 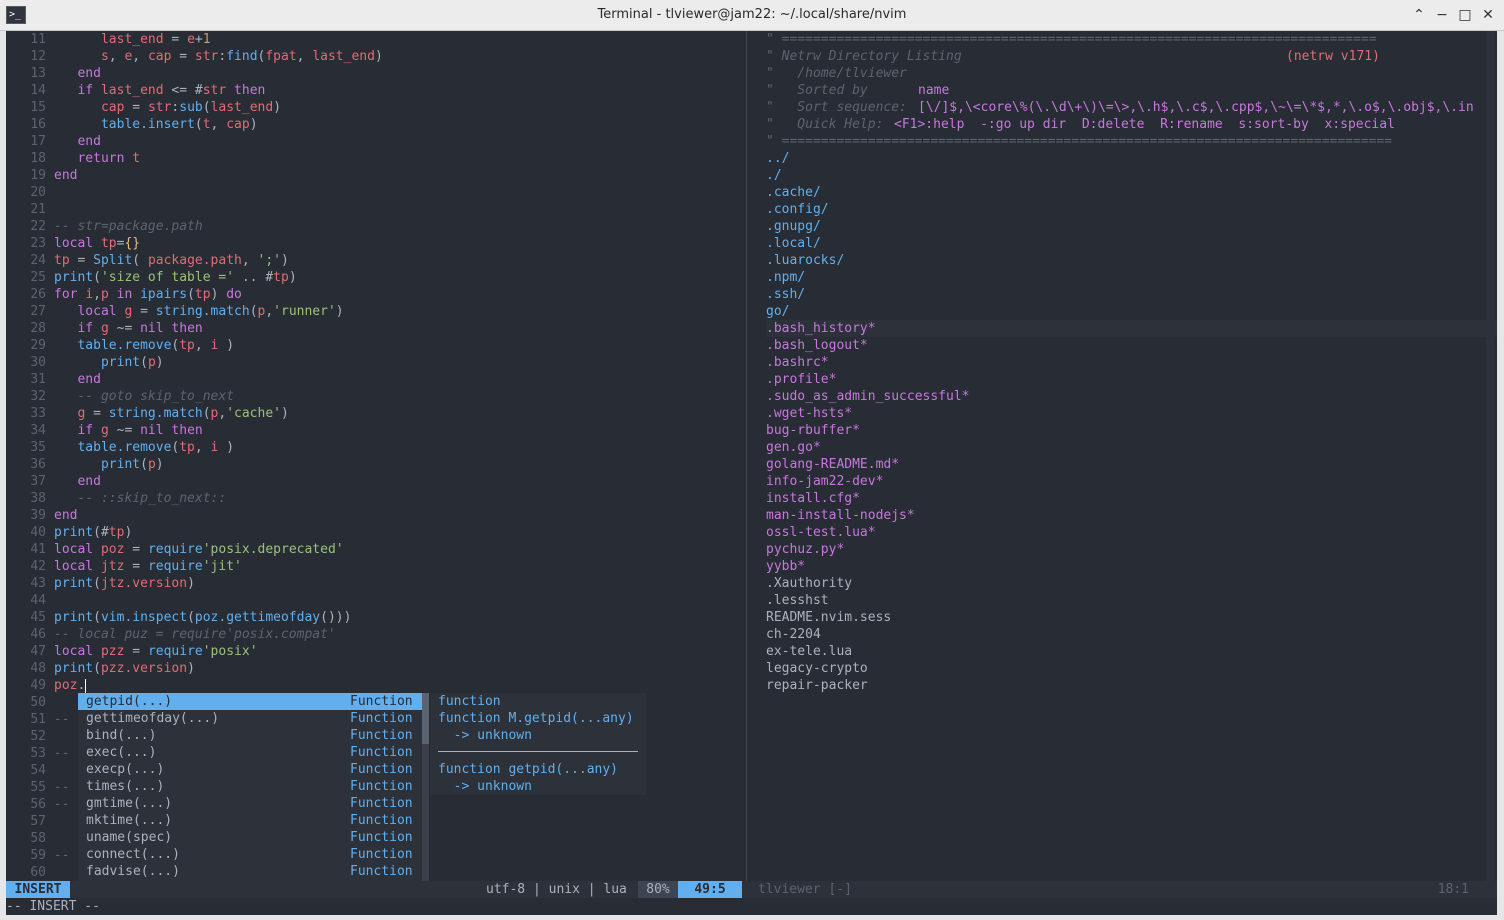 What do you see at coordinates (805, 549) in the screenshot?
I see `netrw-entry: pychuz.py*` at bounding box center [805, 549].